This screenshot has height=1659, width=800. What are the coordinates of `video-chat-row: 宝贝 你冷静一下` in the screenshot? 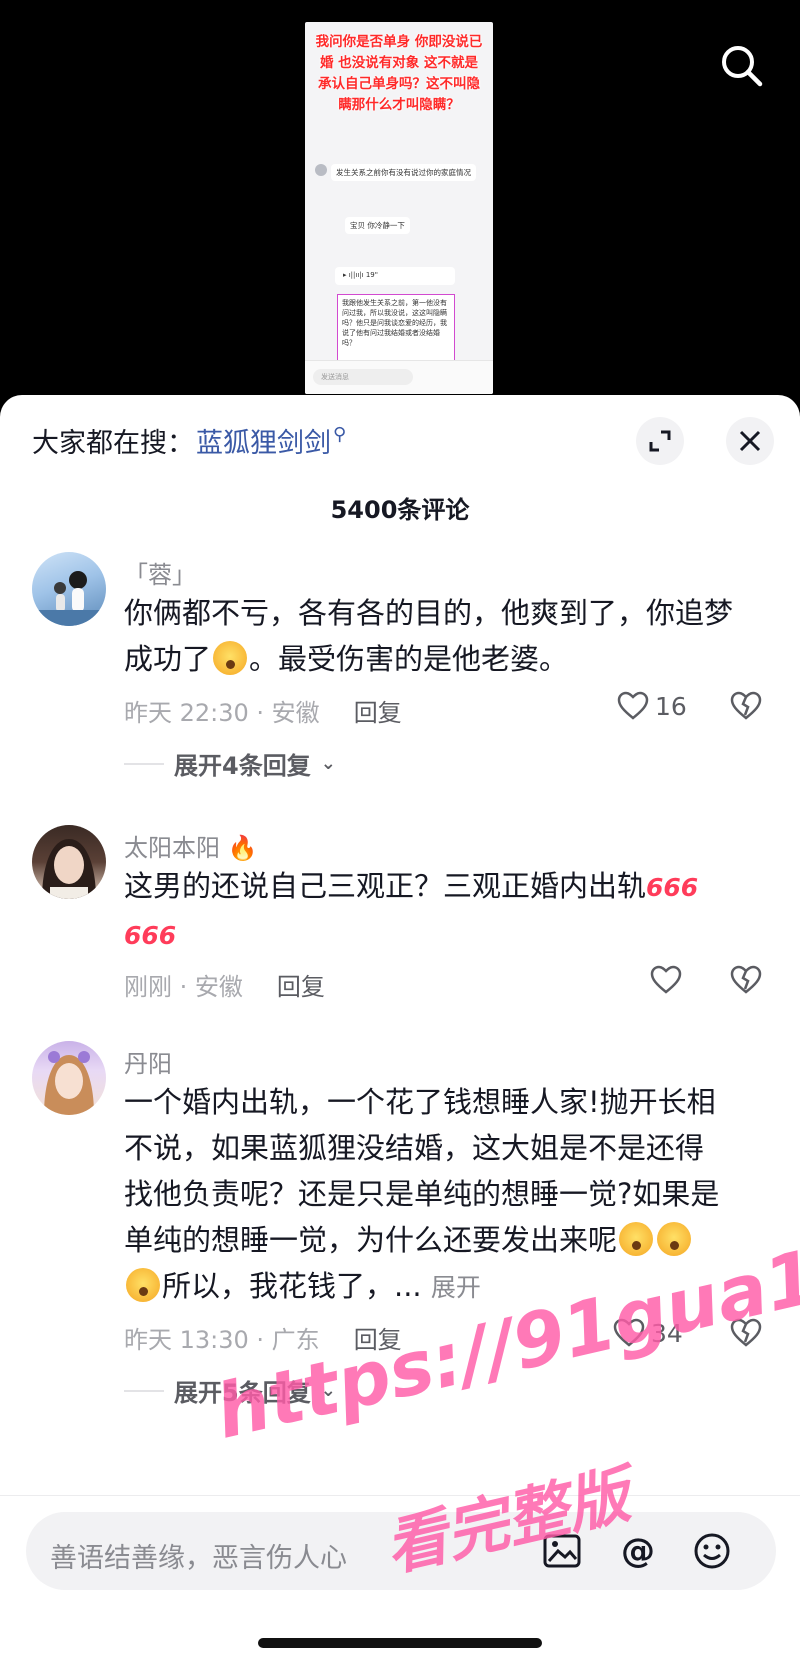 It's located at (377, 225).